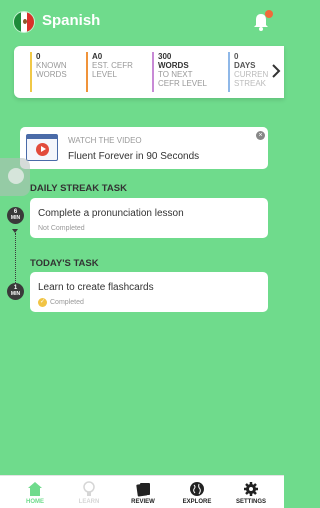 The image size is (320, 508). Describe the element at coordinates (97, 56) in the screenshot. I see `cefr-level-value: A0` at that location.